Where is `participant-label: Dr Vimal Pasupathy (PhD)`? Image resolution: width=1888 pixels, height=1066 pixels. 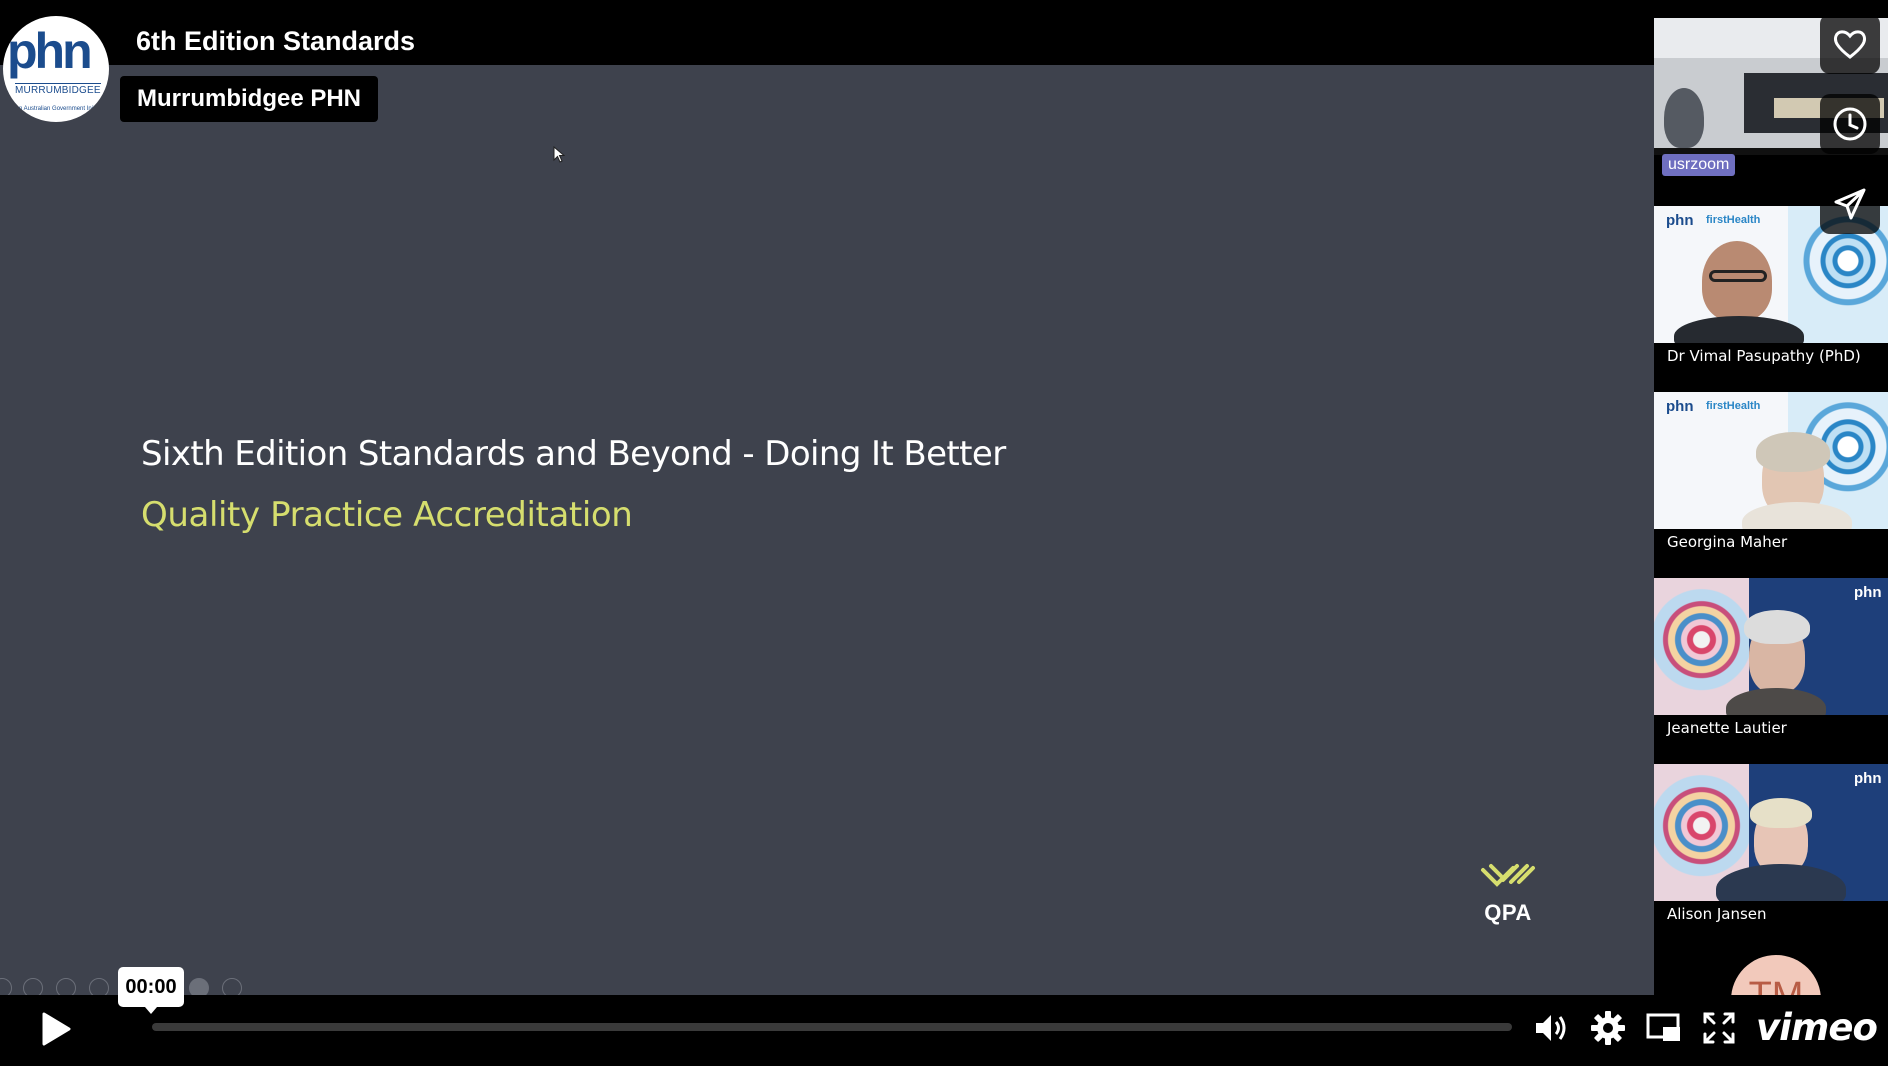
participant-label: Dr Vimal Pasupathy (PhD) is located at coordinates (1771, 366).